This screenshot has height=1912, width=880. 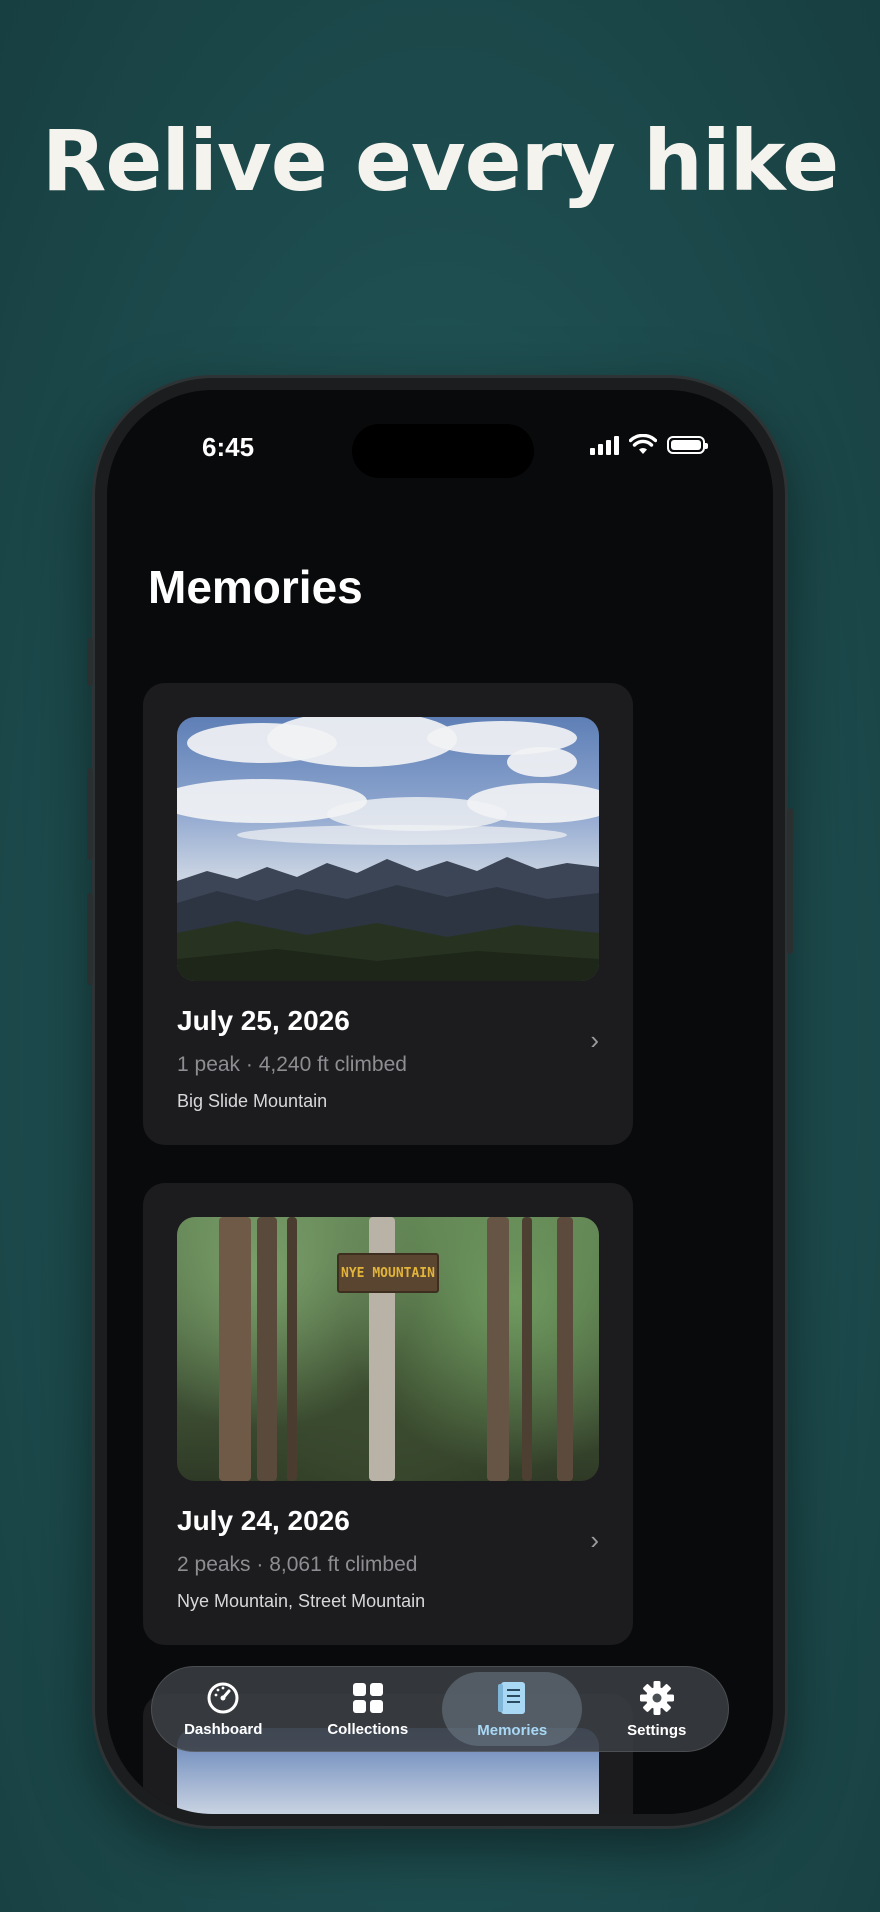 What do you see at coordinates (656, 1697) in the screenshot?
I see `gear-icon` at bounding box center [656, 1697].